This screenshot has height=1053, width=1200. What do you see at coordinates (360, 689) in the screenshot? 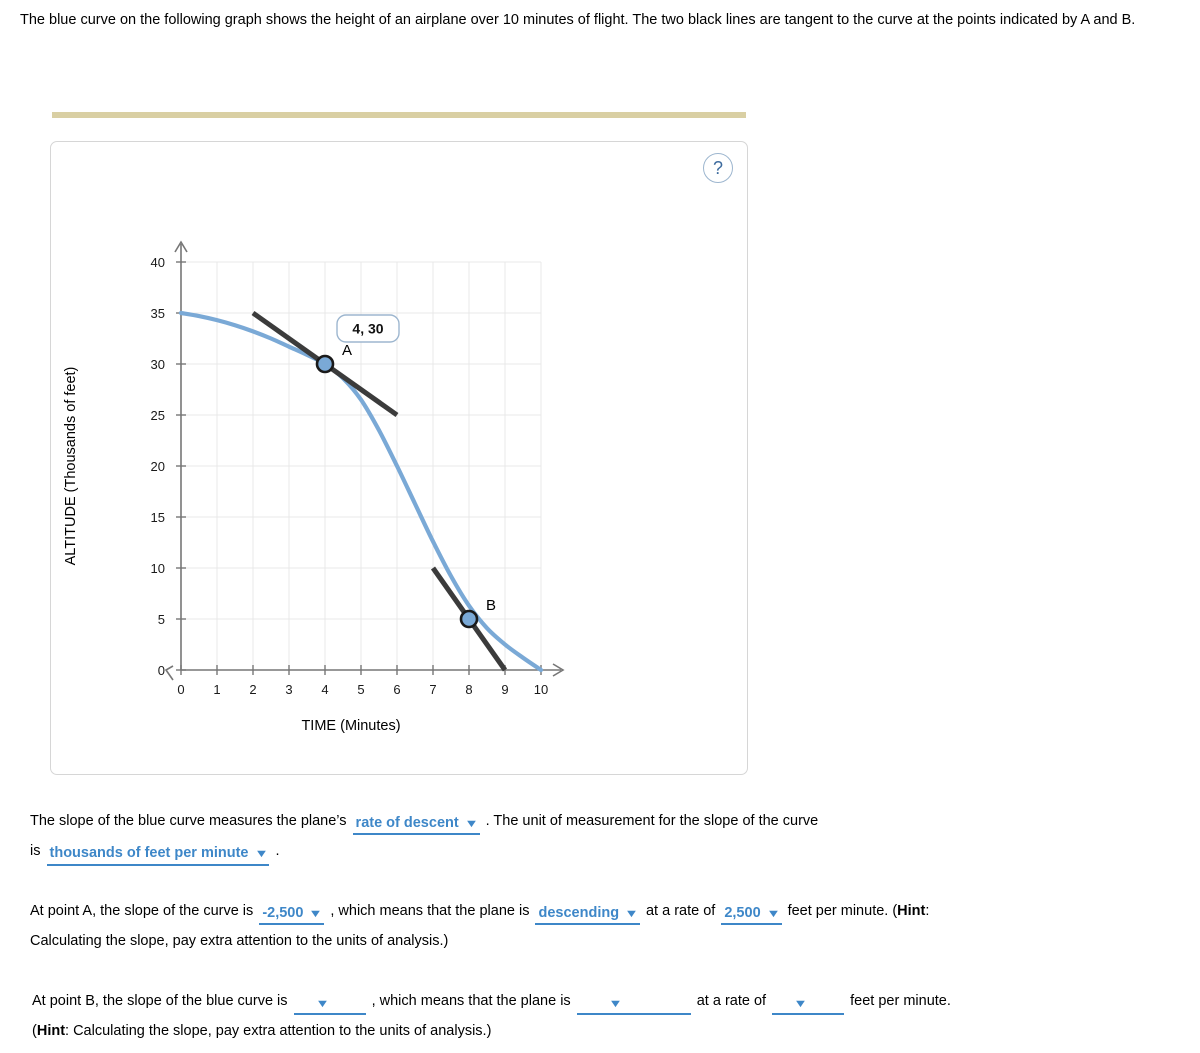
I see `x-tick-label: 5` at bounding box center [360, 689].